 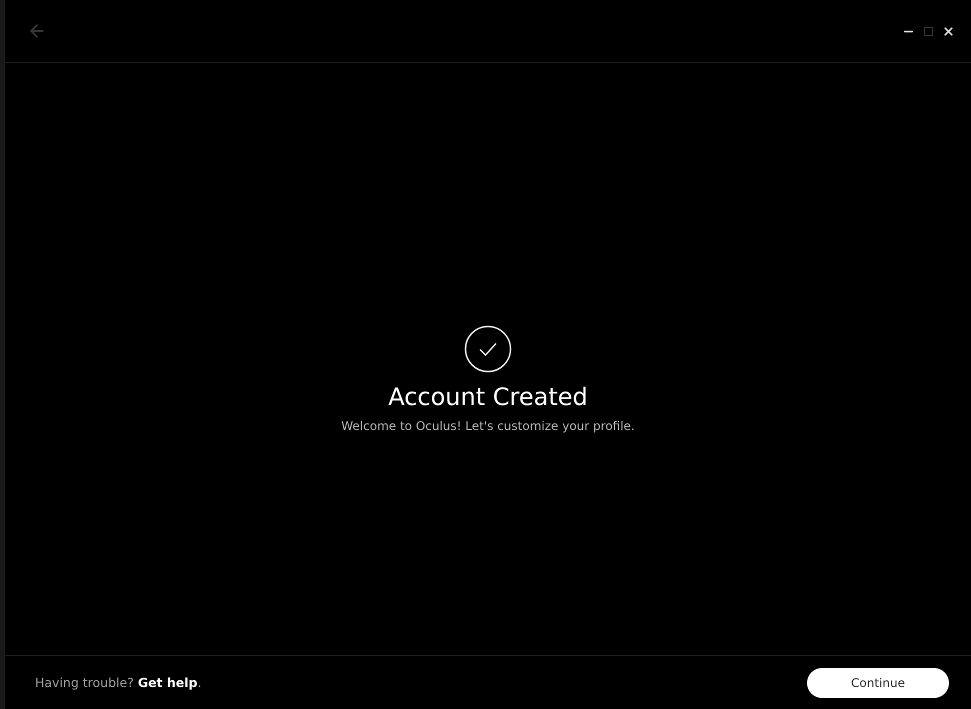 What do you see at coordinates (168, 682) in the screenshot?
I see `get-help-link: Get help` at bounding box center [168, 682].